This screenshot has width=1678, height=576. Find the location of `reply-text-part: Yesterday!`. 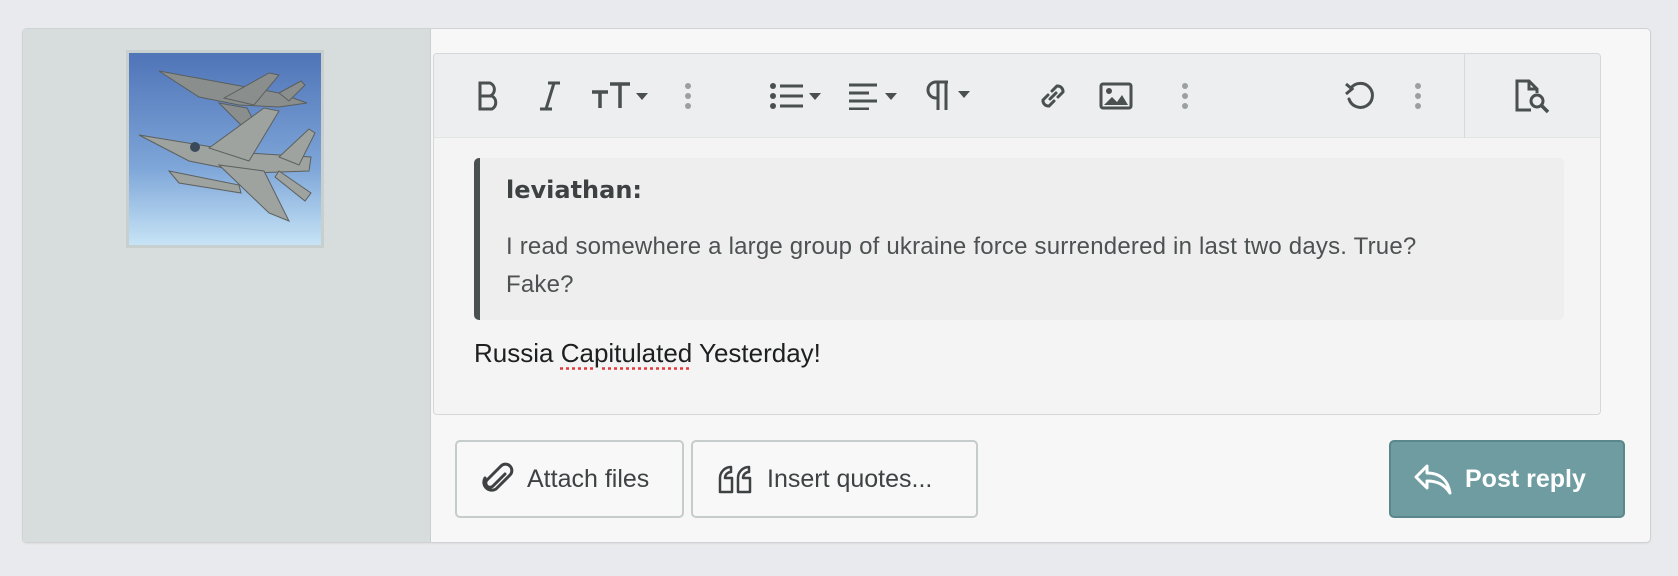

reply-text-part: Yesterday! is located at coordinates (756, 353).